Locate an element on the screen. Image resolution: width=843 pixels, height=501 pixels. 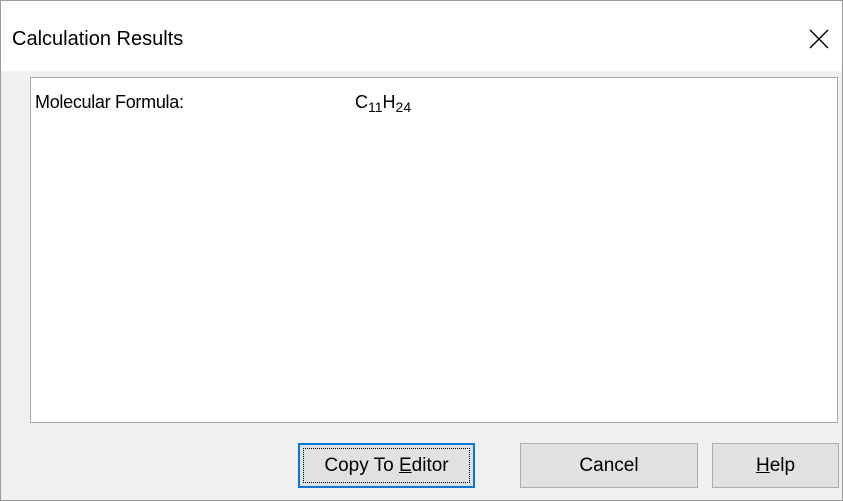
molecular-formula-value: C11H24 is located at coordinates (383, 103).